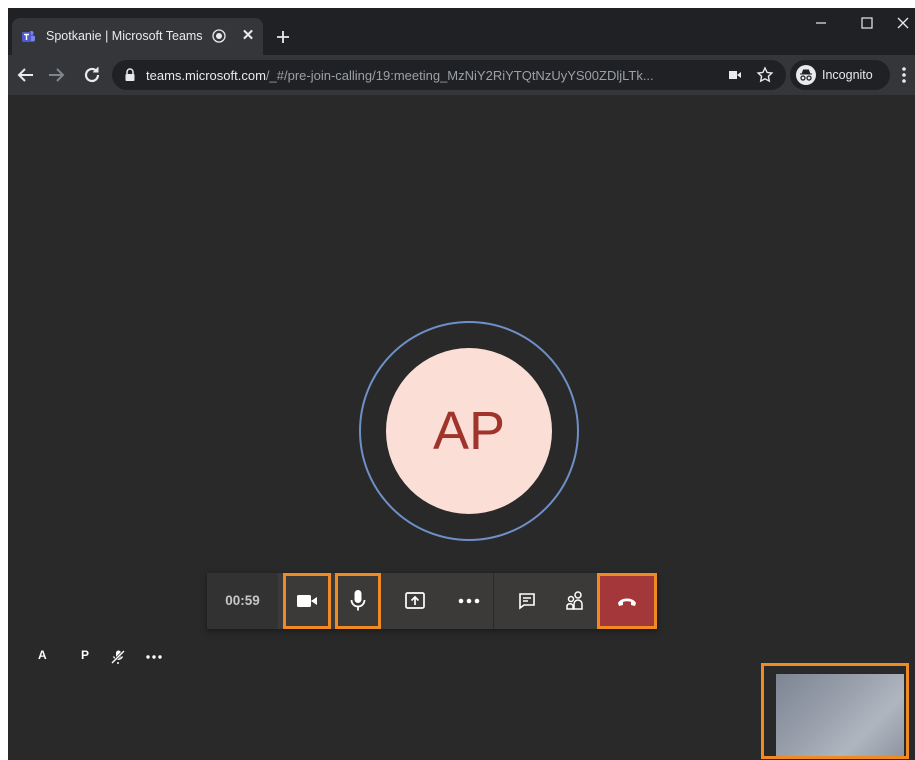 The width and height of the screenshot is (915, 760). I want to click on microphone-icon, so click(358, 600).